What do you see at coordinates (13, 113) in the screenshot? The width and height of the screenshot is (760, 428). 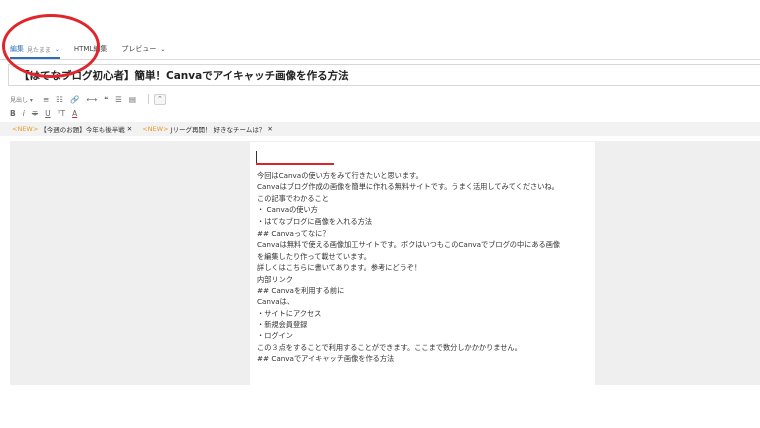 I see `bold-icon: B` at bounding box center [13, 113].